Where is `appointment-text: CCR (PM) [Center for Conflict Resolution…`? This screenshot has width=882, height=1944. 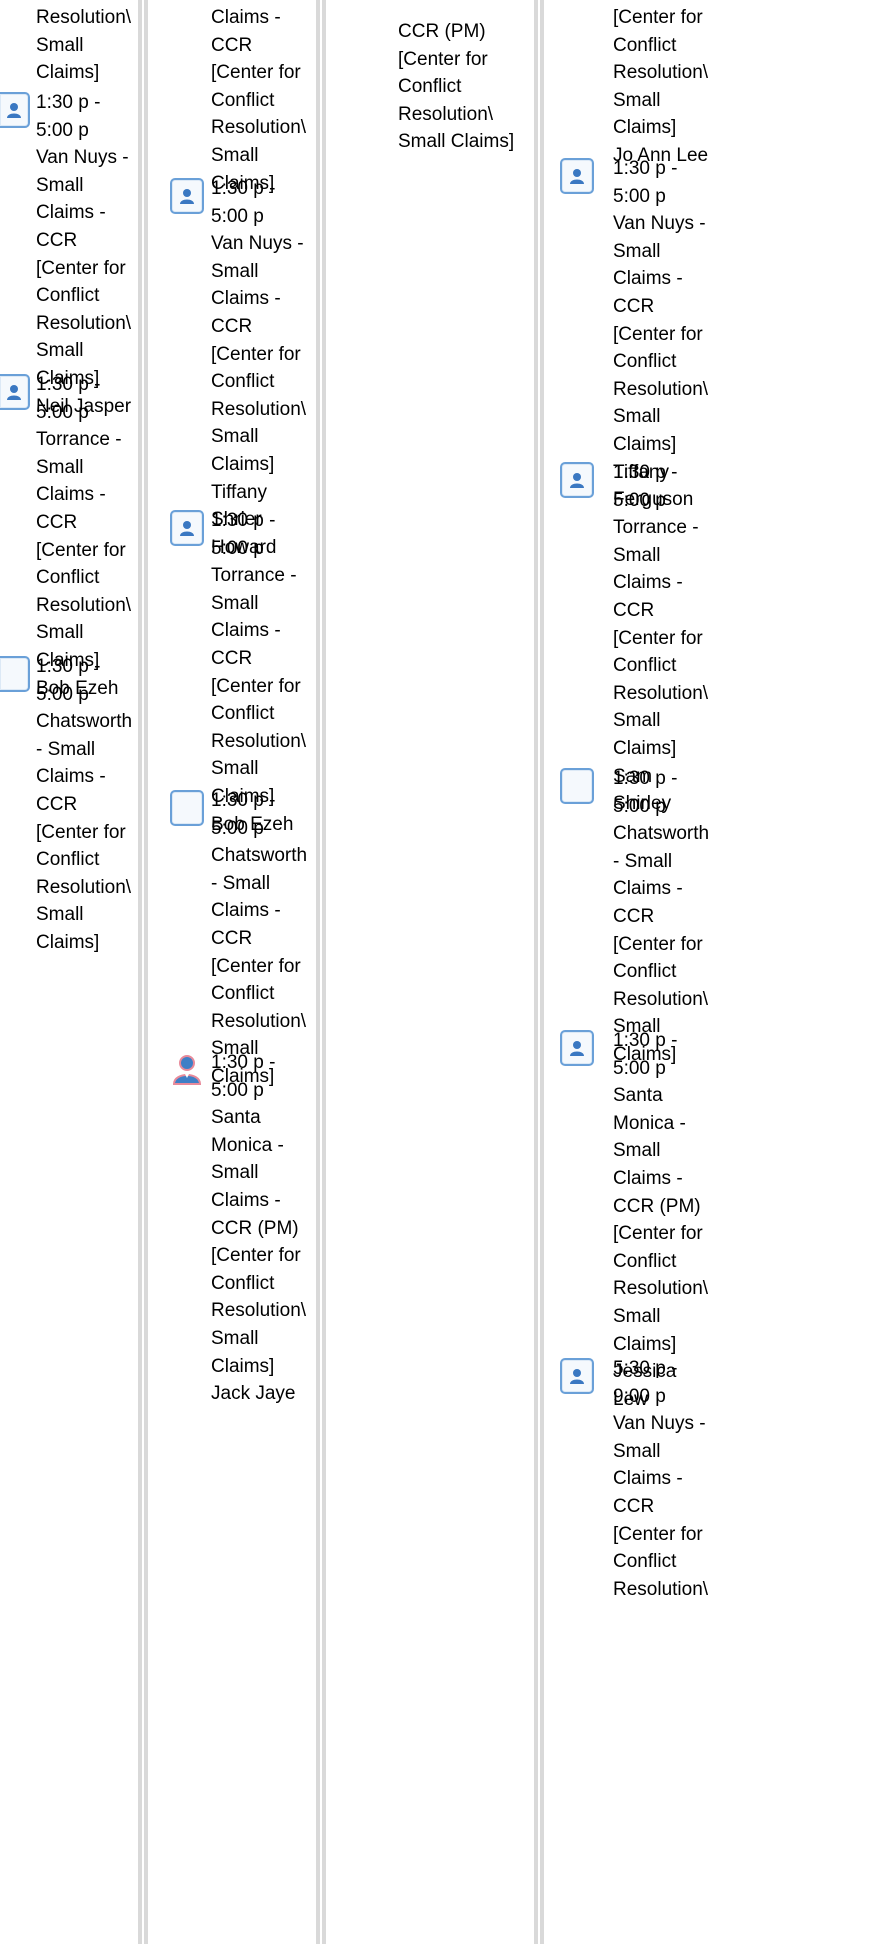 appointment-text: CCR (PM) [Center for Conflict Resolution… is located at coordinates (456, 87).